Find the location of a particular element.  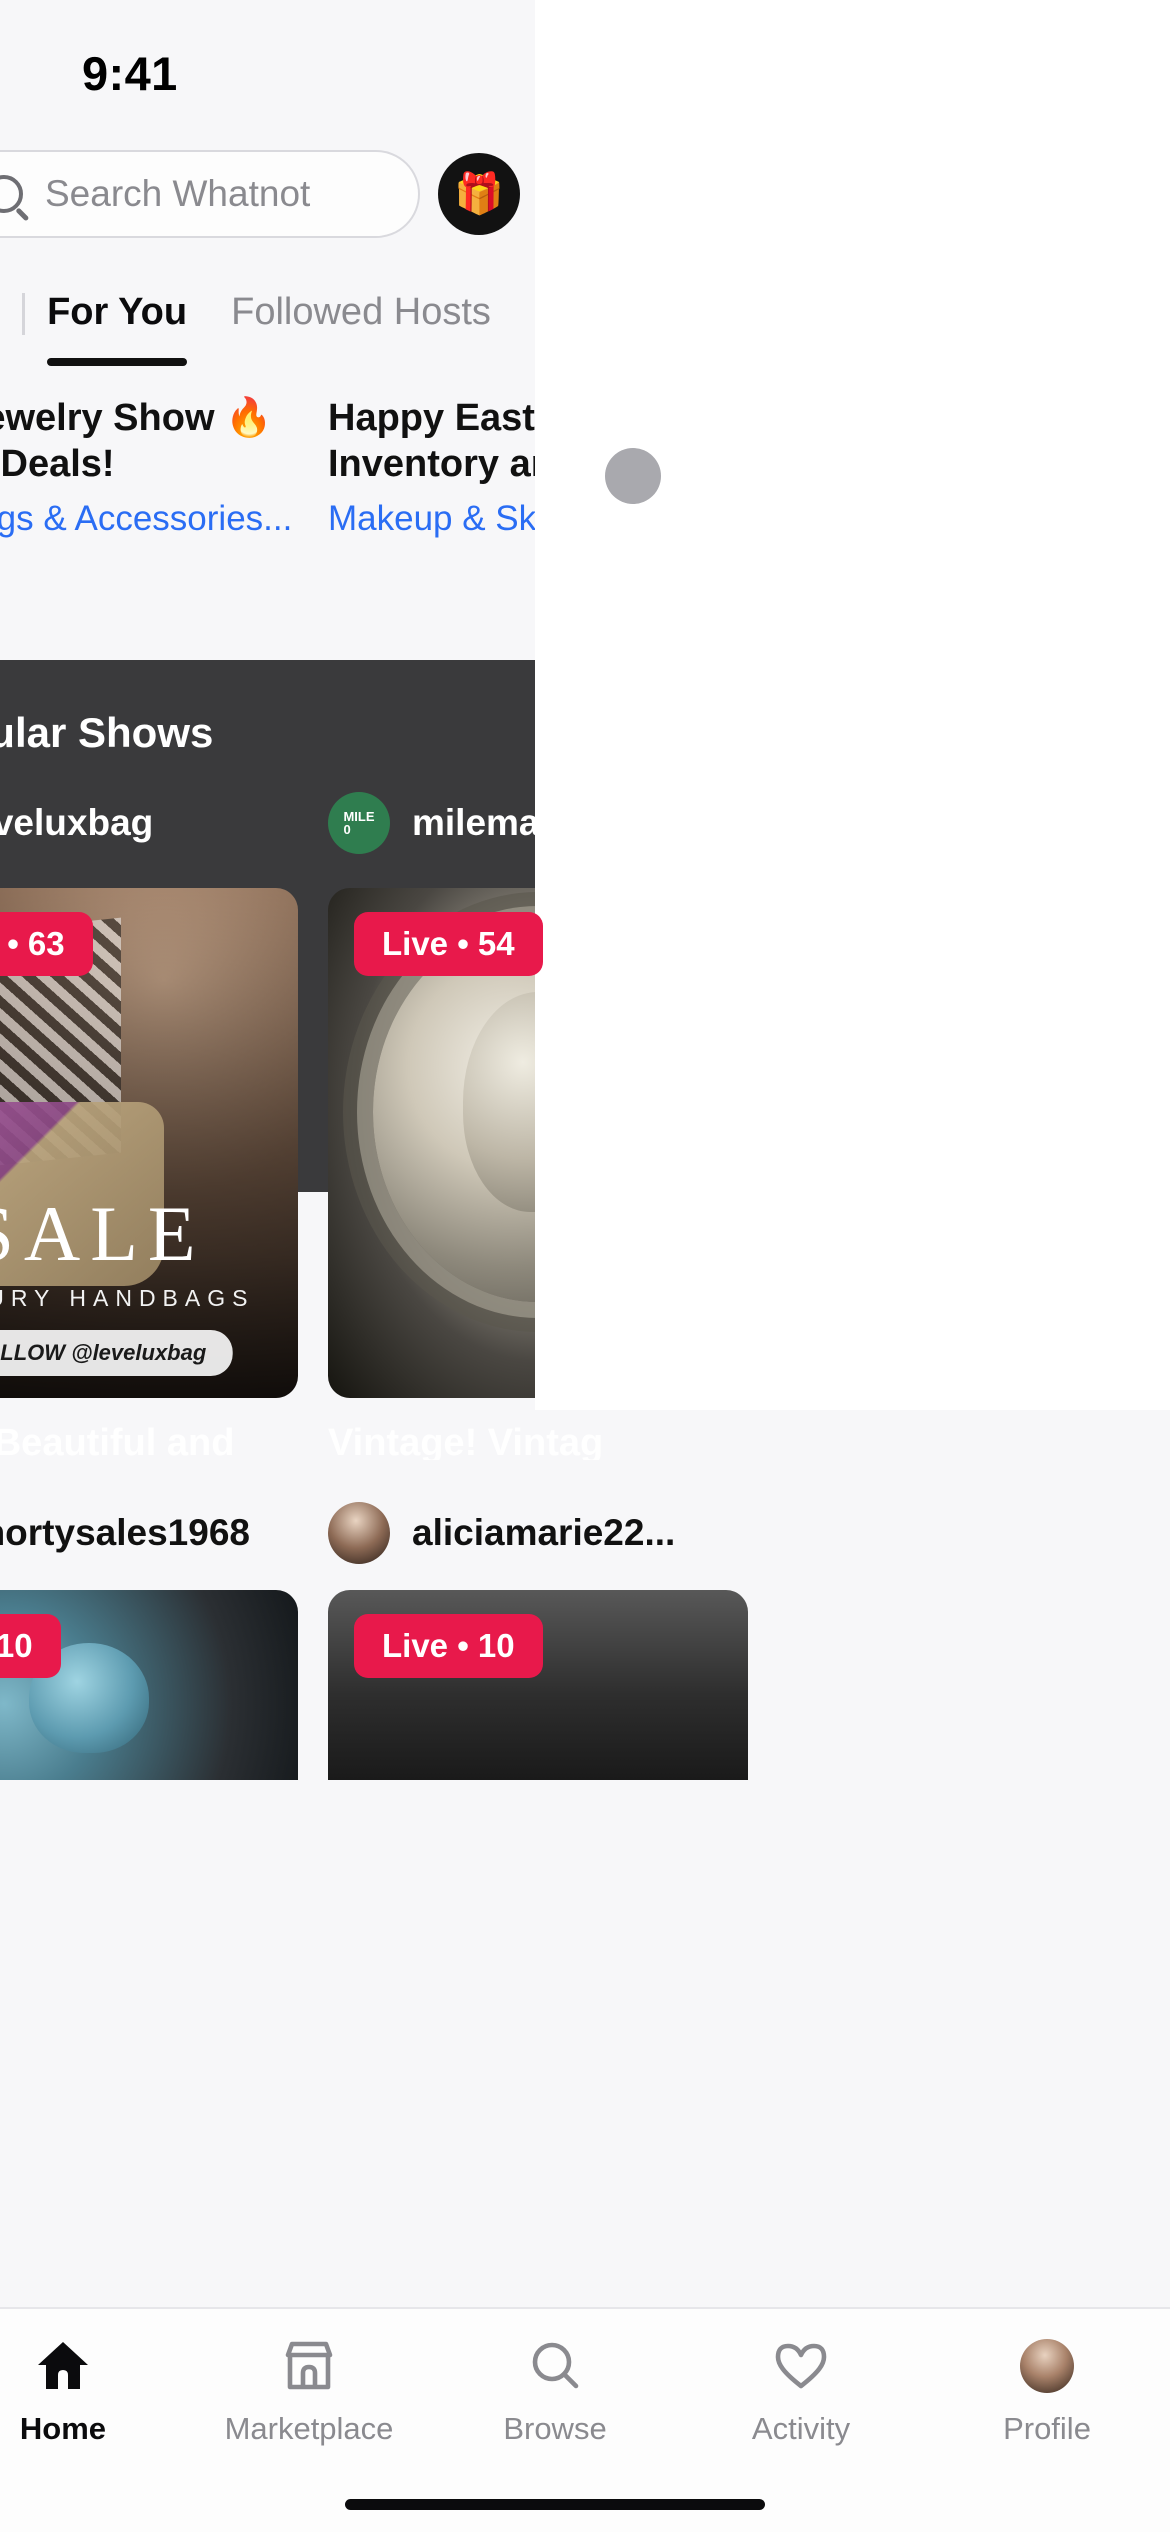

follow-pill: FOLLOW @leveluxbag is located at coordinates (116, 1353).